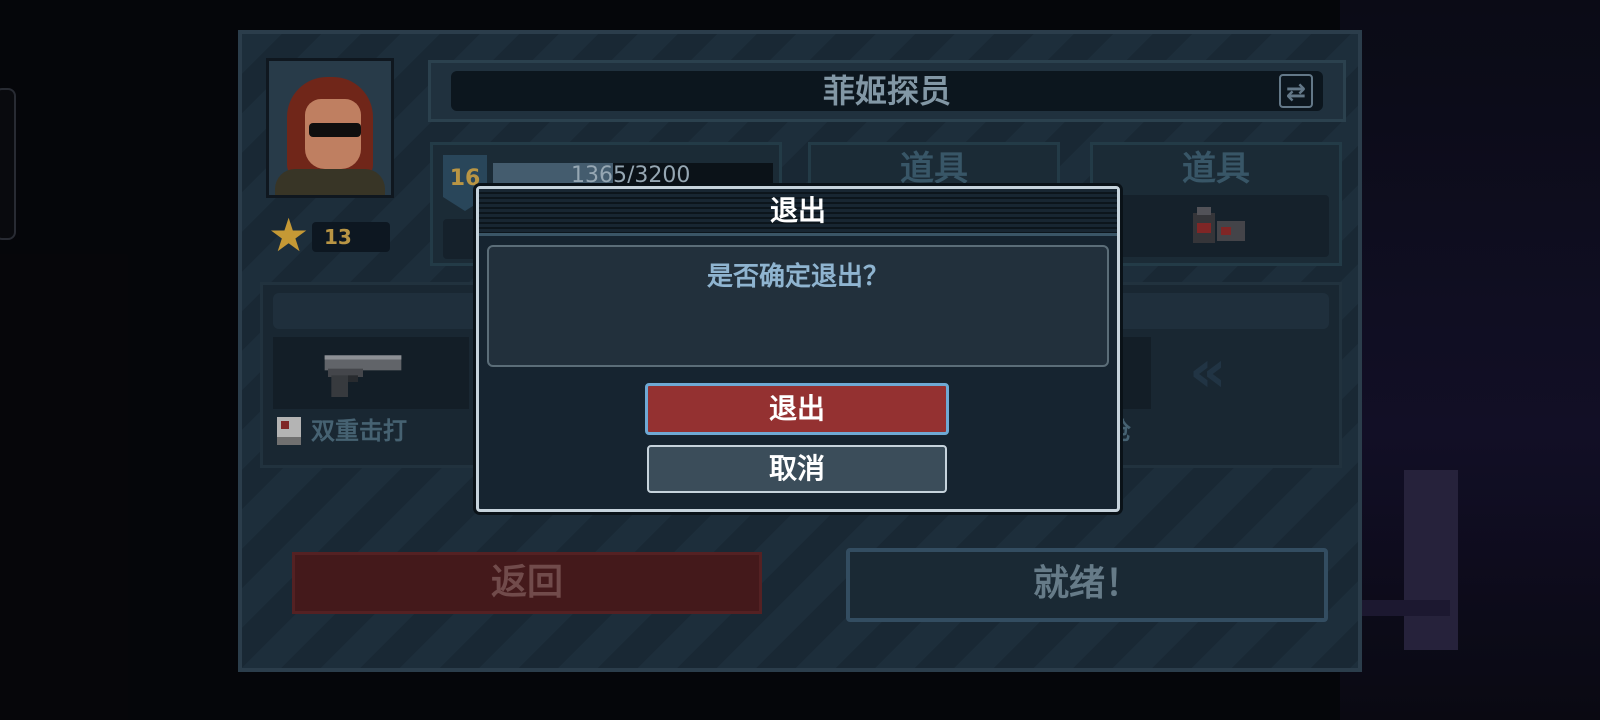 The height and width of the screenshot is (720, 1600). Describe the element at coordinates (797, 277) in the screenshot. I see `dialog-message: 是否确定退出？` at that location.